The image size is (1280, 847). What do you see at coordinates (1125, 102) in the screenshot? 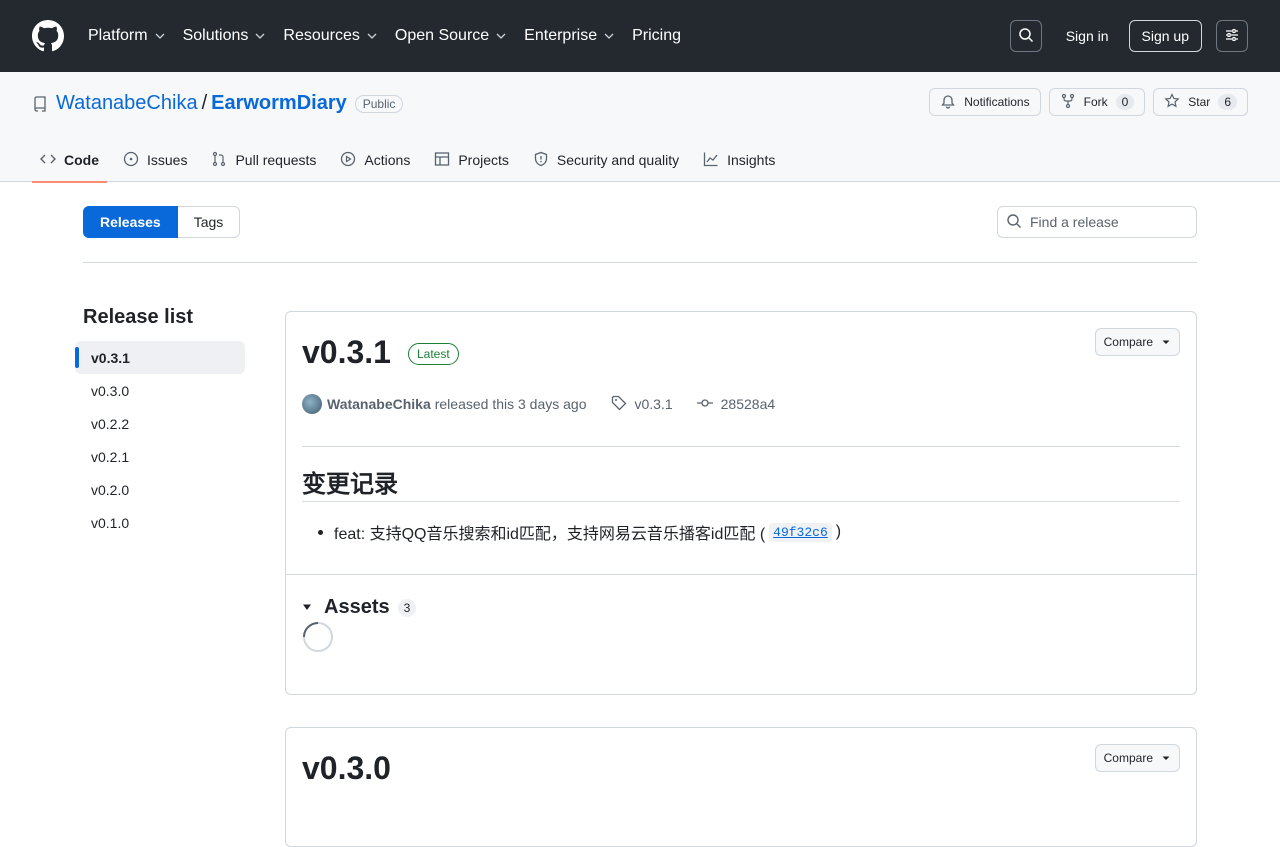
I see `fork-count: 0` at bounding box center [1125, 102].